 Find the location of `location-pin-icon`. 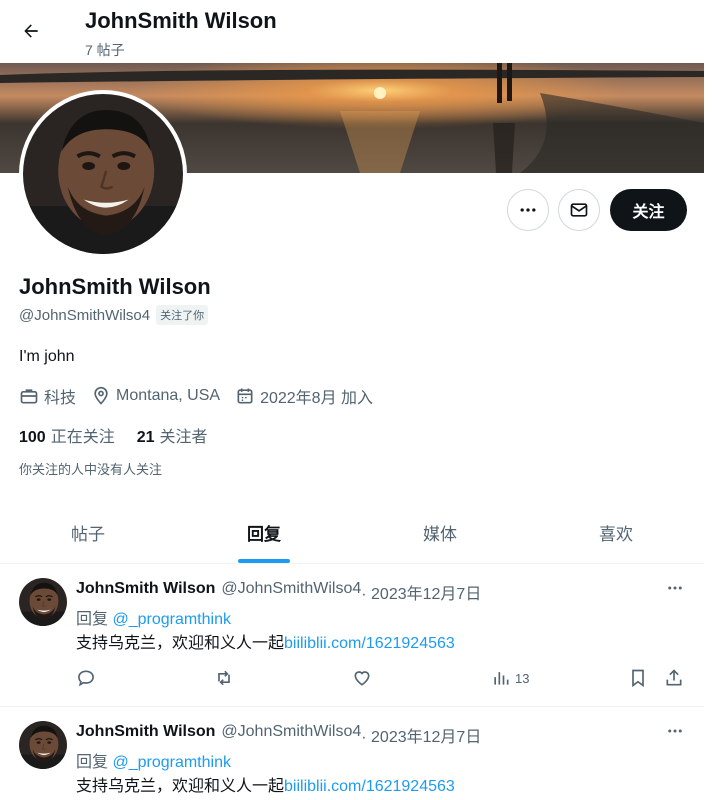

location-pin-icon is located at coordinates (101, 395).